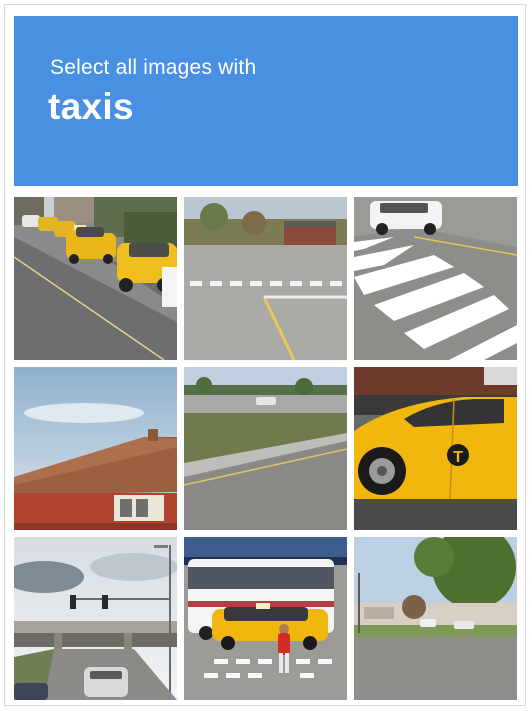 This screenshot has height=711, width=532. I want to click on taxi-closeup-image: T, so click(435, 448).